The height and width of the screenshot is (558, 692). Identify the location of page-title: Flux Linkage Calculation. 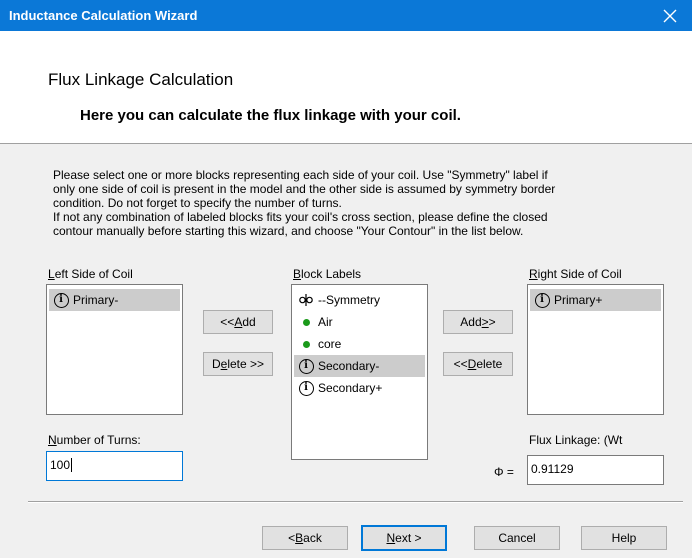
(141, 79).